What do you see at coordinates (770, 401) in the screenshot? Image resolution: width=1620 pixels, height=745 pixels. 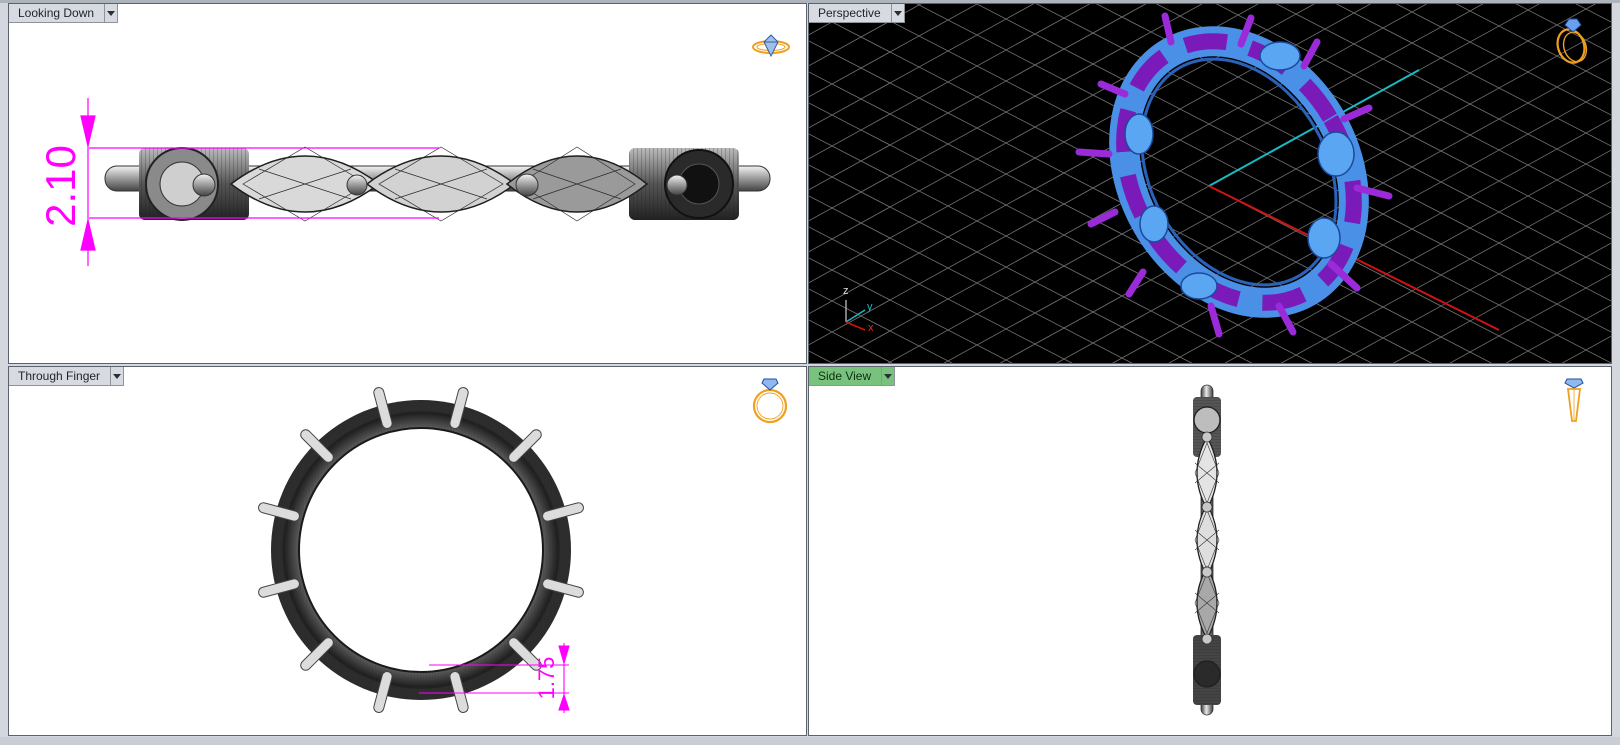 I see `ring-front-view-icon` at bounding box center [770, 401].